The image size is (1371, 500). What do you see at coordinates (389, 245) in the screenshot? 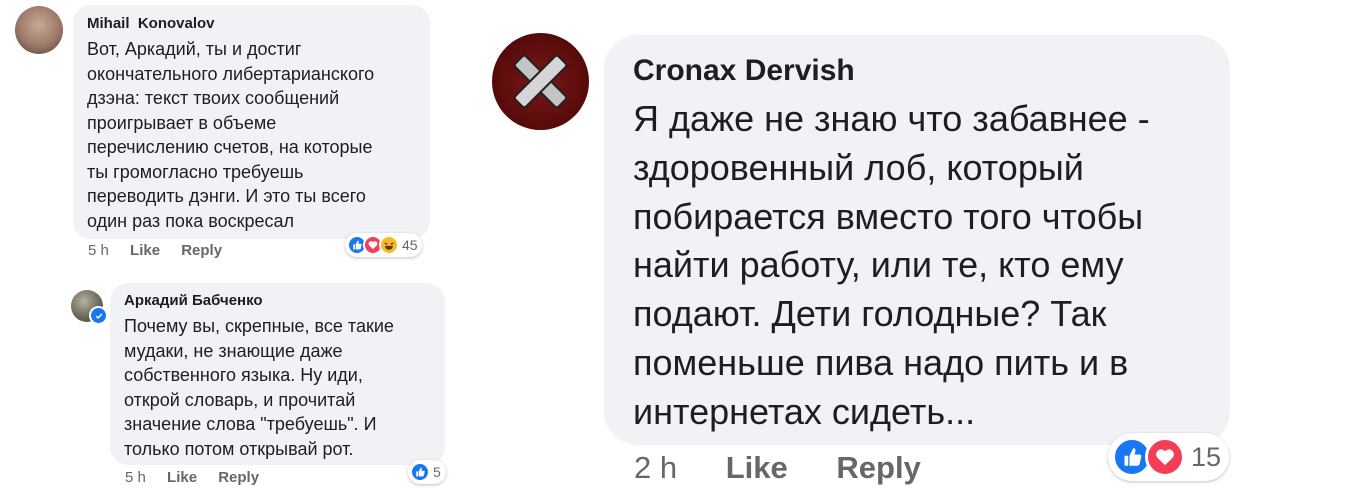
I see `haha-icon` at bounding box center [389, 245].